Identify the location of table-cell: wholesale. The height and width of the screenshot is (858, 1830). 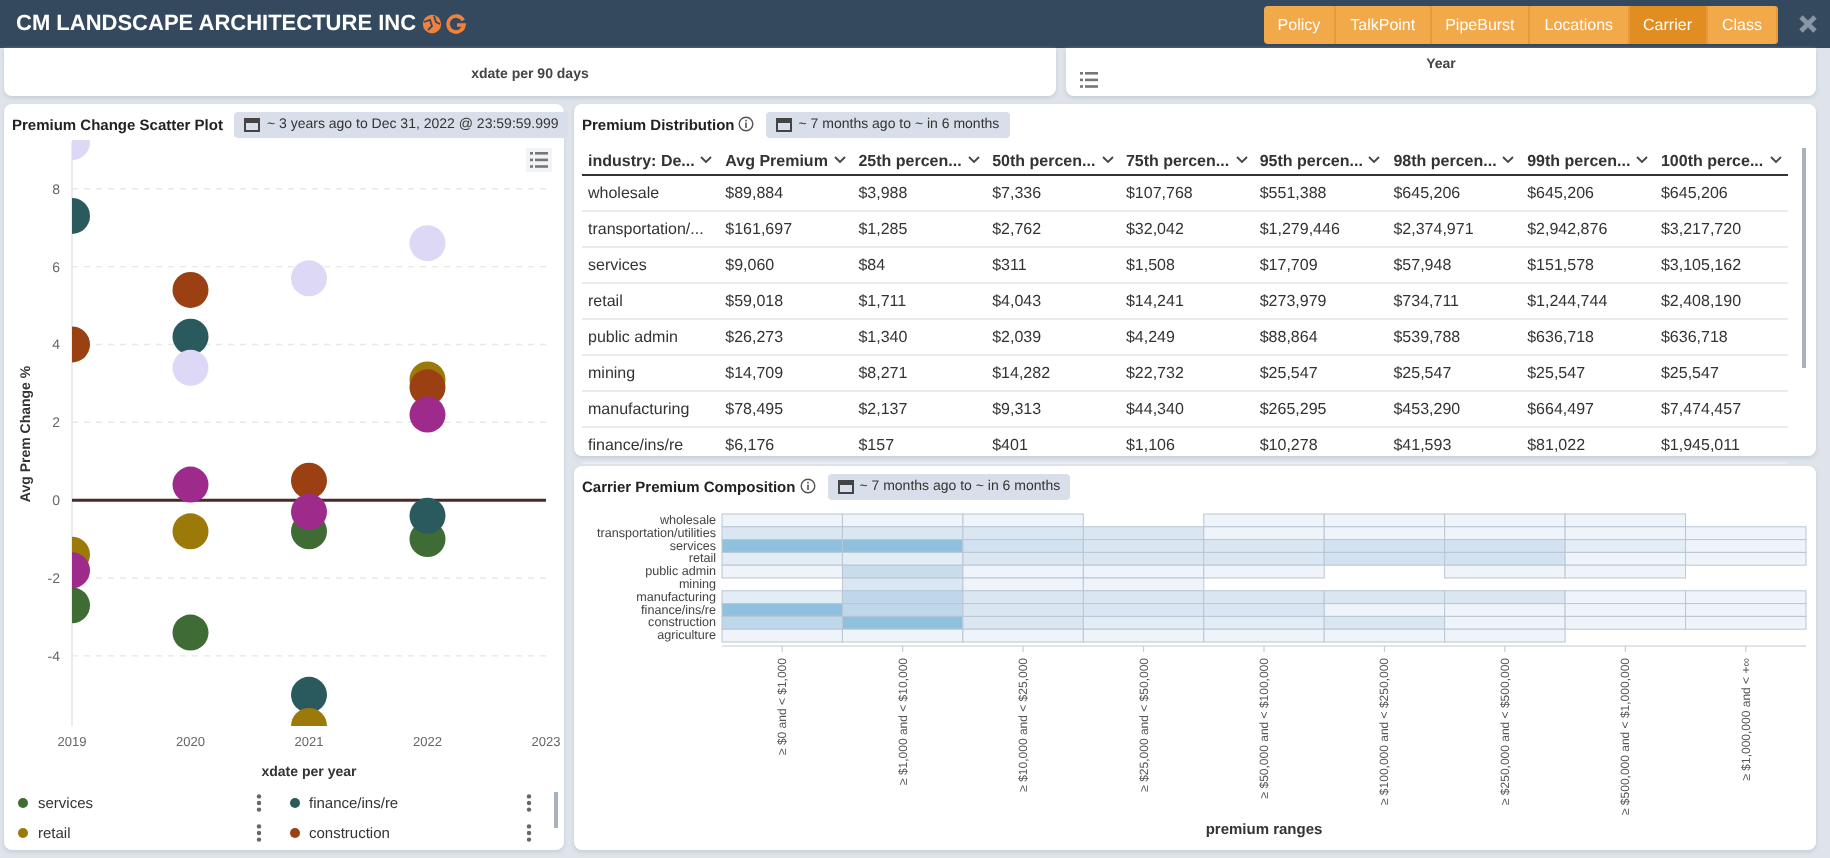
(651, 193).